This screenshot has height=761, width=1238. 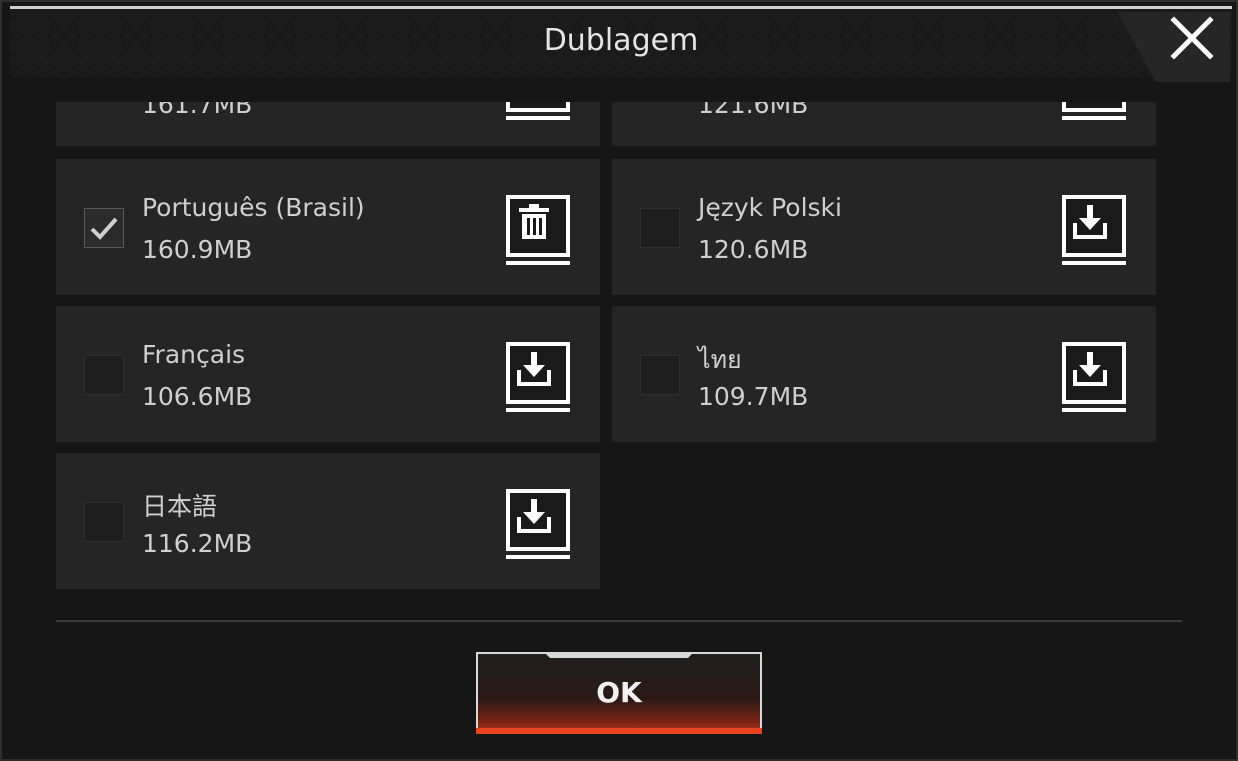 I want to click on checkmark-icon, so click(x=104, y=228).